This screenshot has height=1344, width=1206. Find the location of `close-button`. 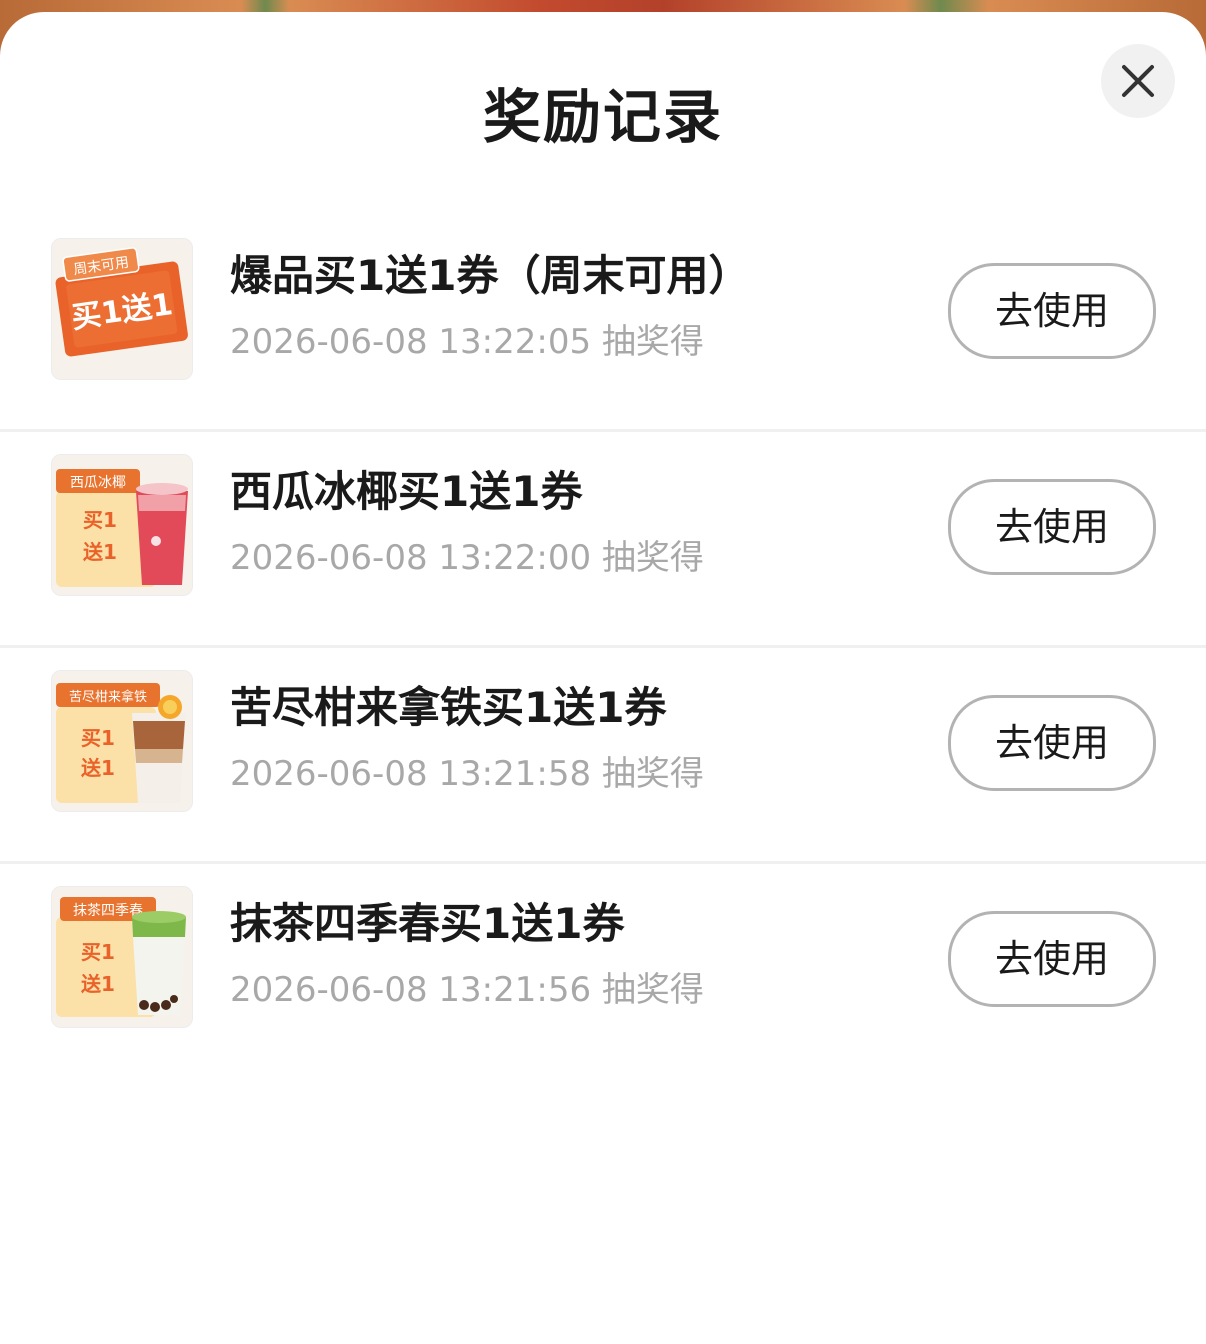

close-button is located at coordinates (1138, 81).